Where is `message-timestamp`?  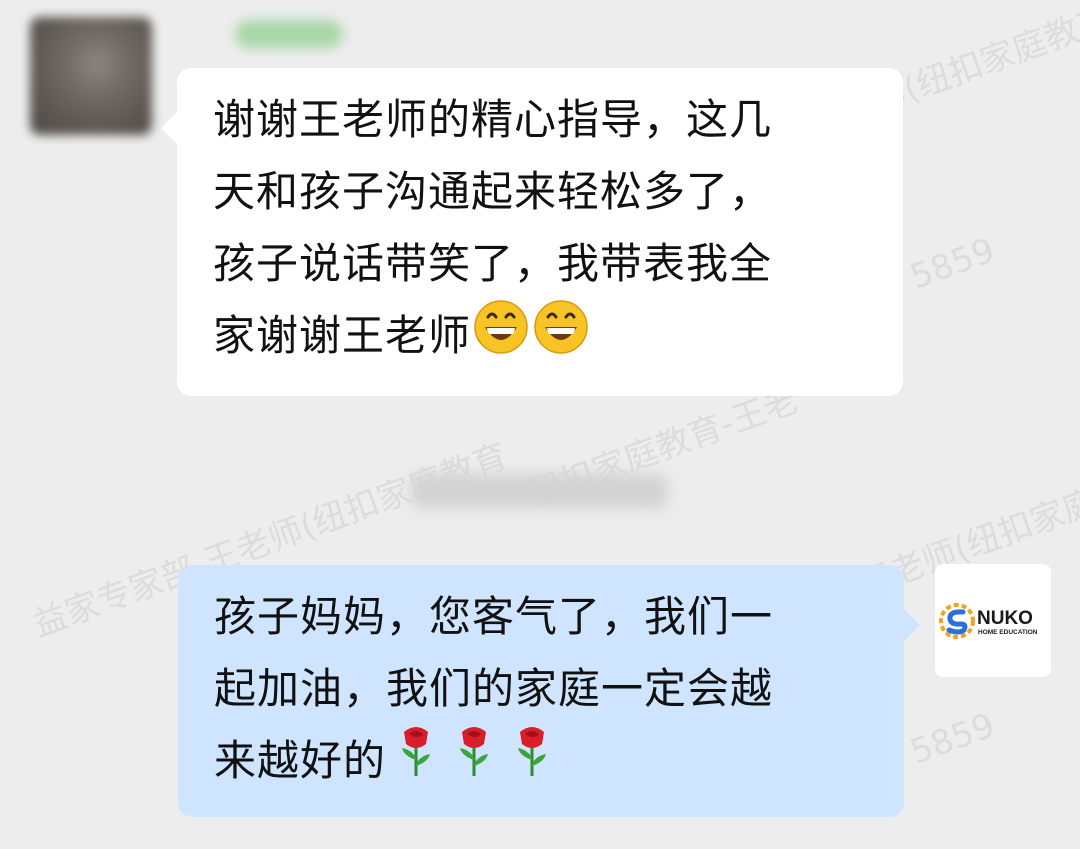
message-timestamp is located at coordinates (539, 491).